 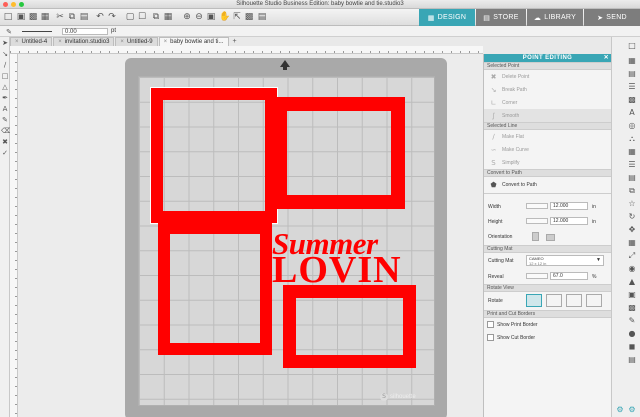 I want to click on nesting-icon: ▩, so click(x=632, y=307).